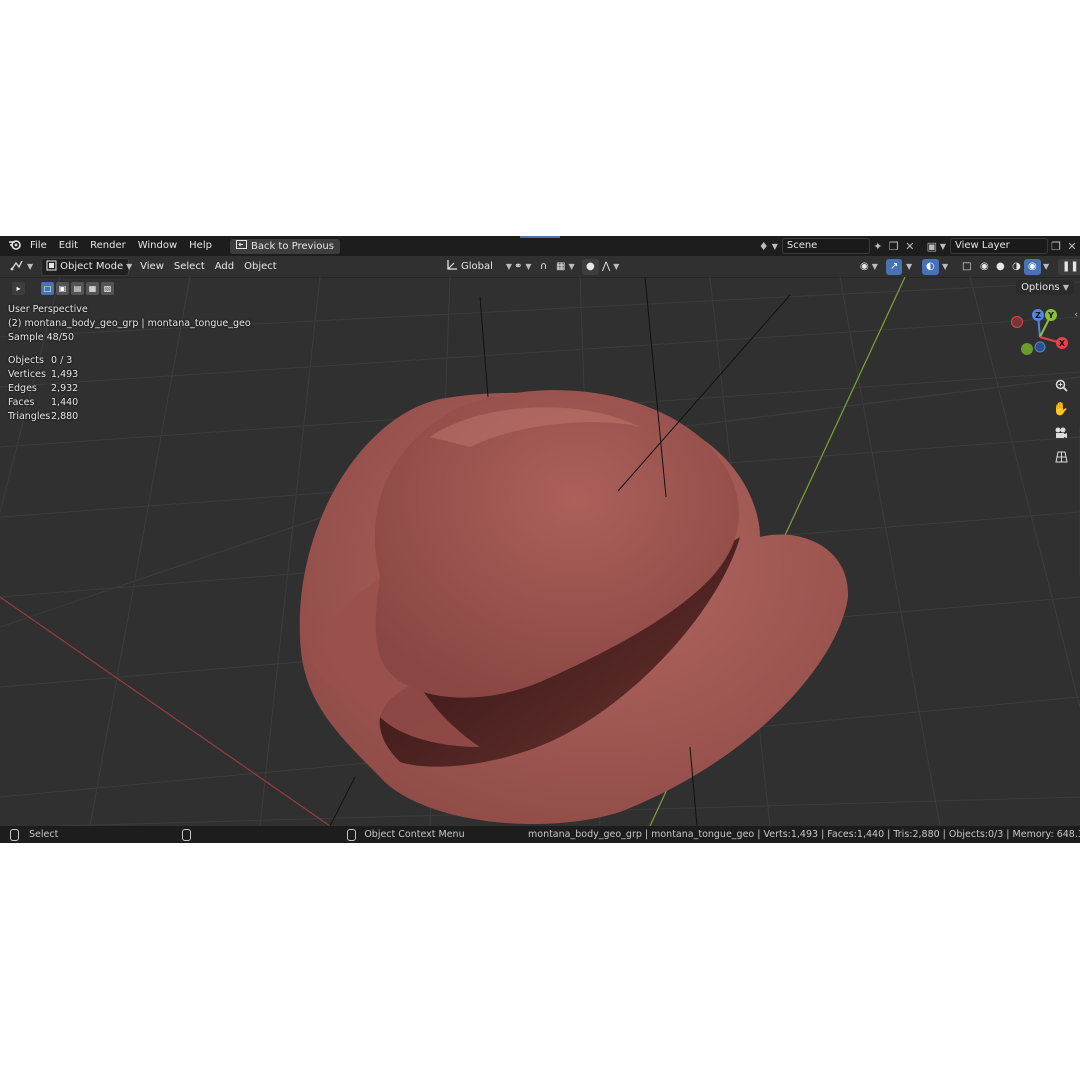 This screenshot has height=1080, width=1080. Describe the element at coordinates (77, 288) in the screenshot. I see `select-mode-subtract-icon: ▤` at that location.